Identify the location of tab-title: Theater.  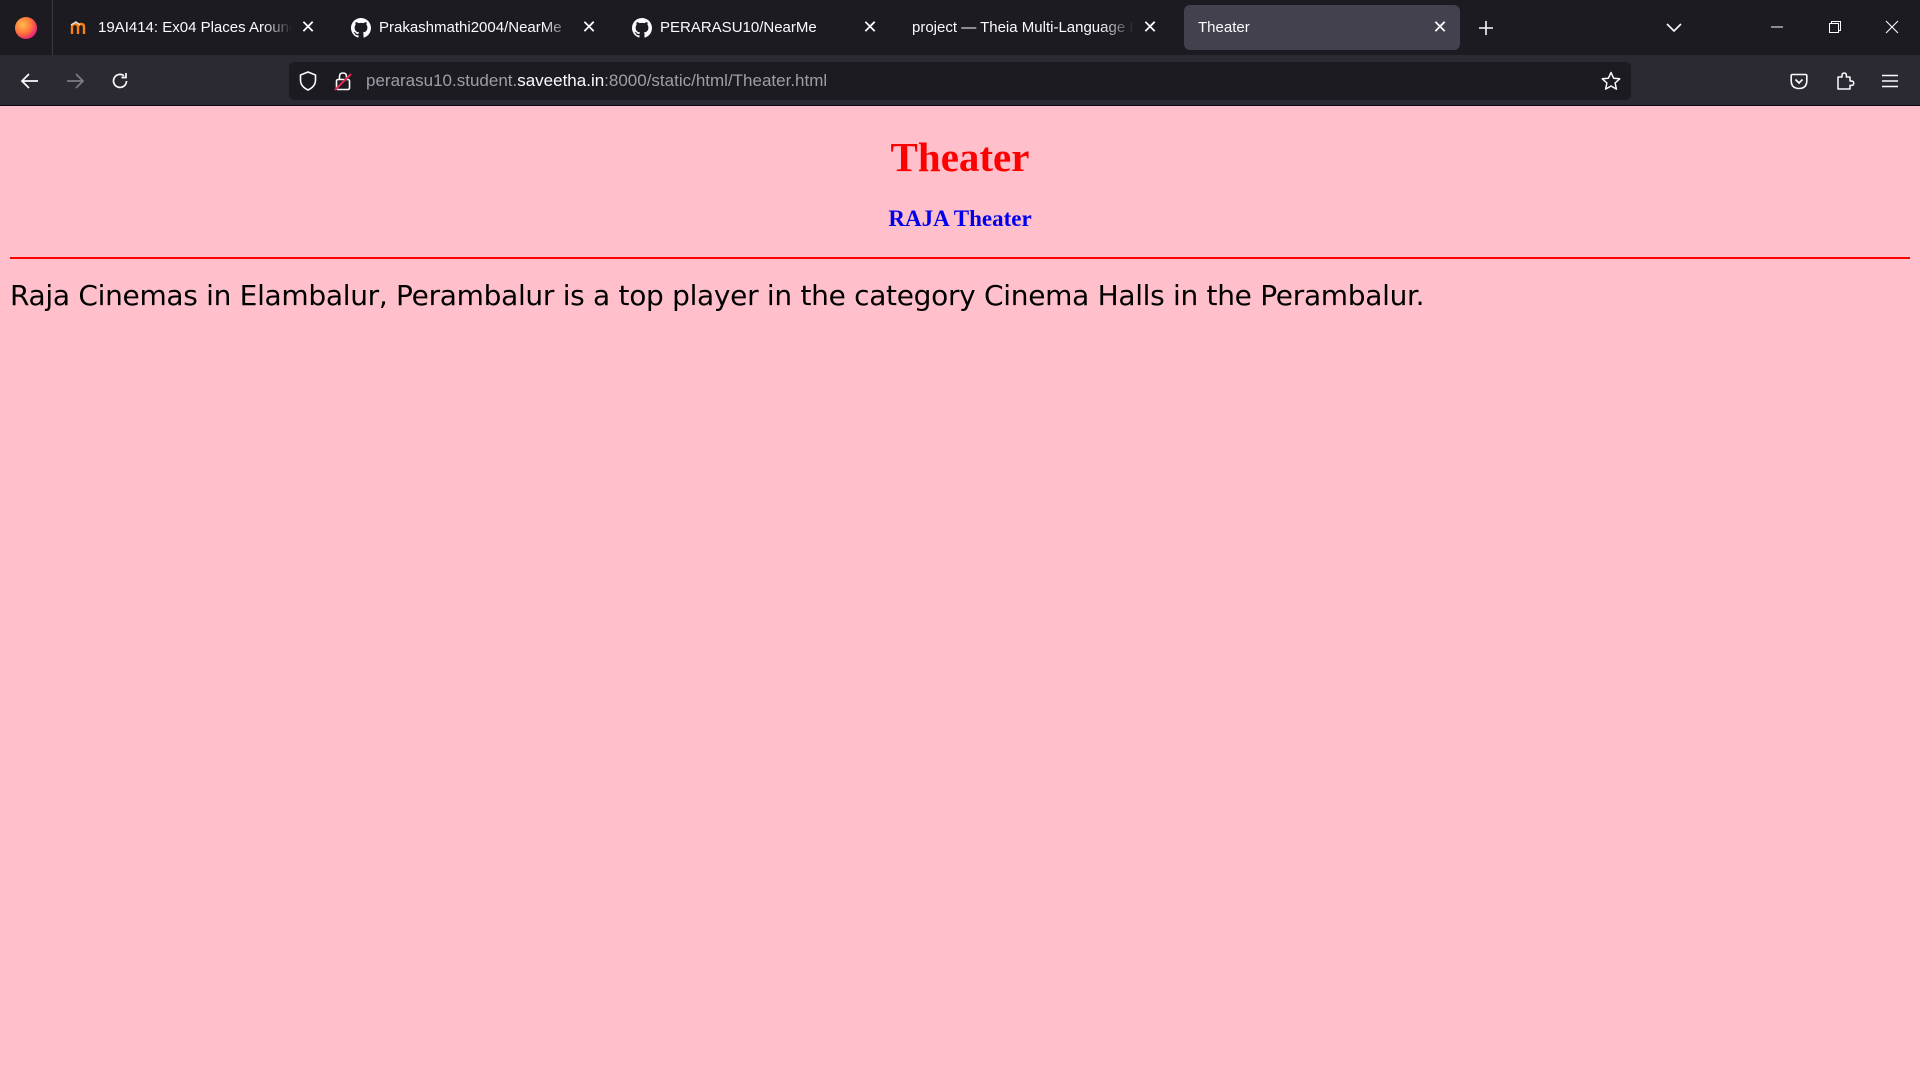
(1224, 27).